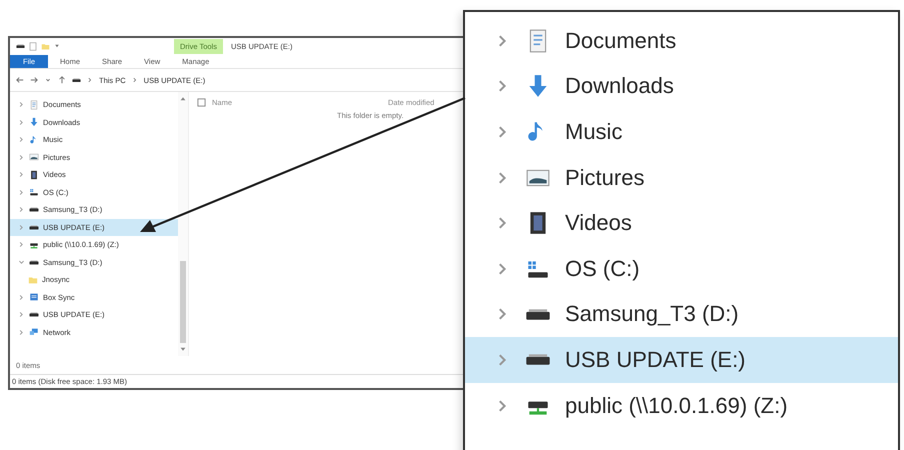 The image size is (904, 450). I want to click on film-icon, so click(34, 175).